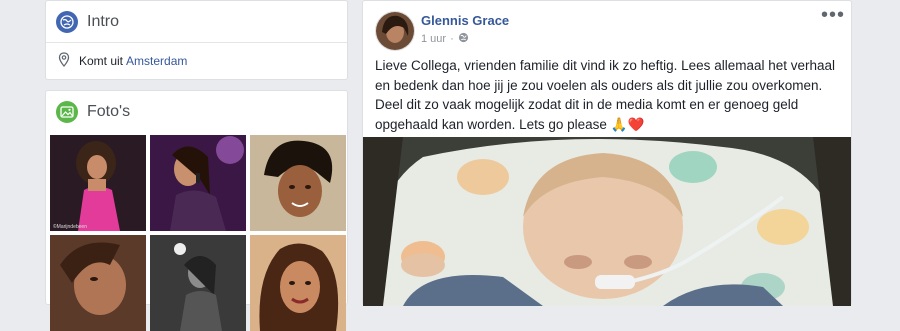 Image resolution: width=900 pixels, height=331 pixels. I want to click on post-time: 1 uur, so click(433, 39).